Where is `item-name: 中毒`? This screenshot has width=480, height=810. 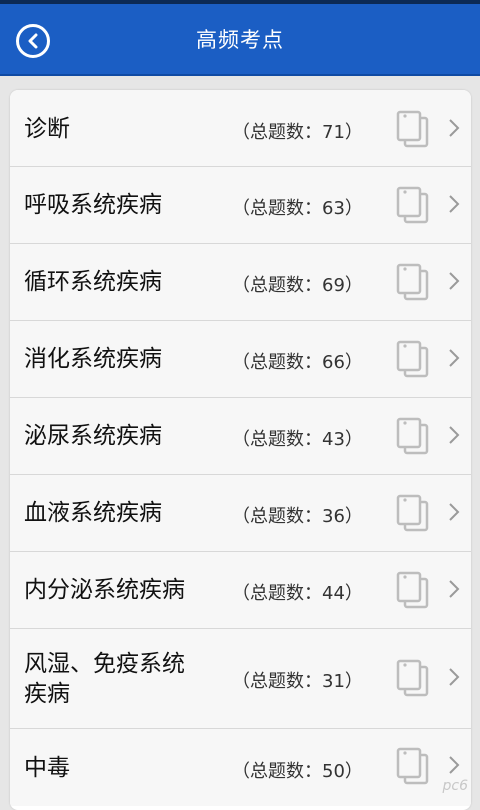 item-name: 中毒 is located at coordinates (47, 768).